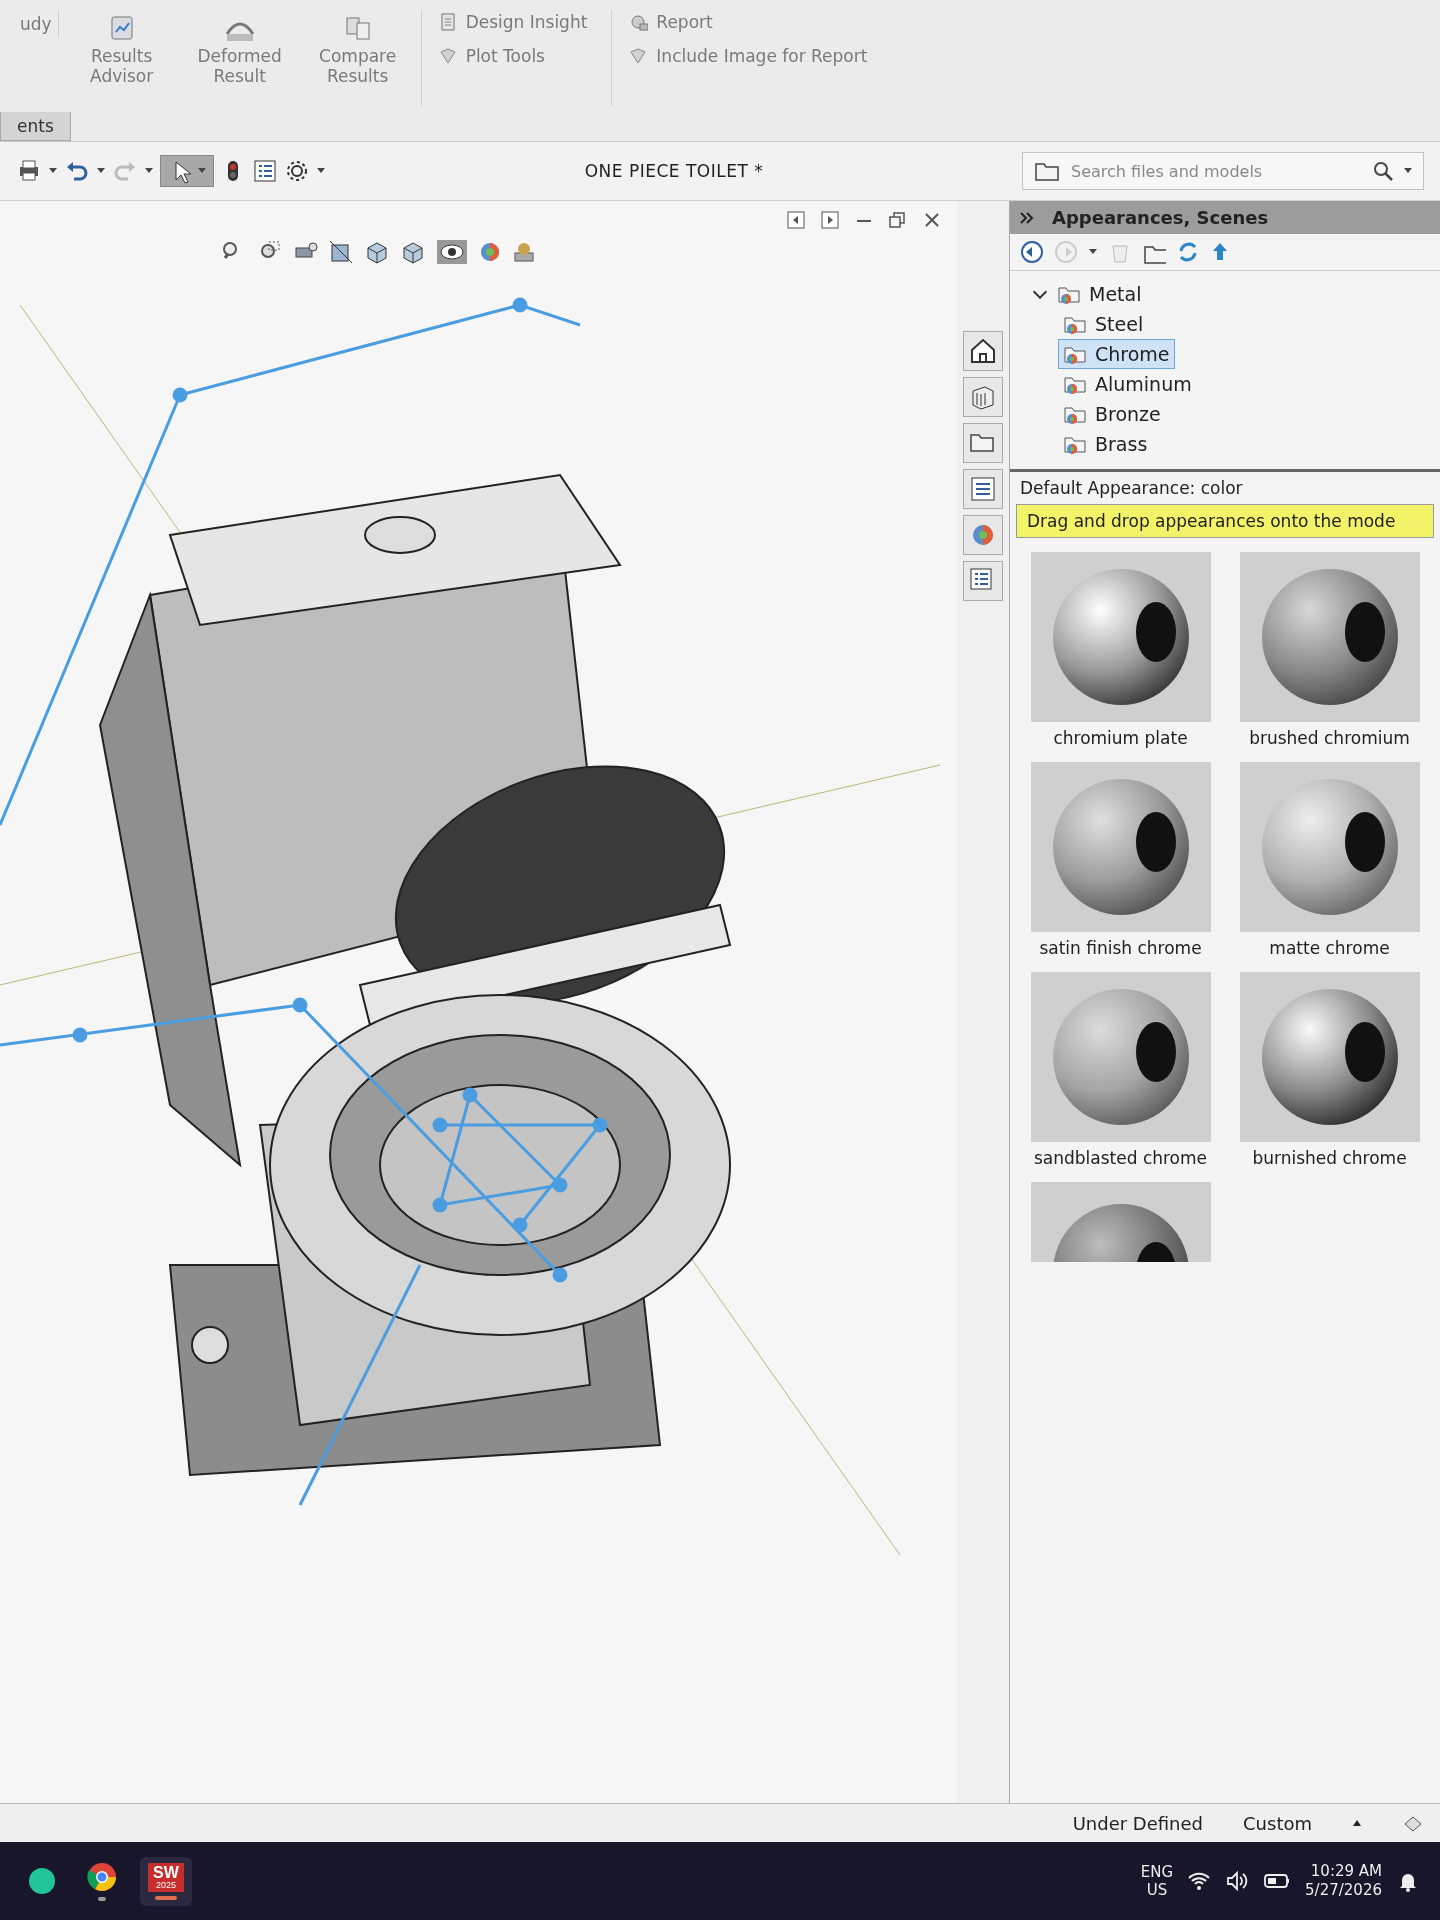 The height and width of the screenshot is (1920, 1440). What do you see at coordinates (1127, 384) in the screenshot?
I see `tree-item: Aluminum` at bounding box center [1127, 384].